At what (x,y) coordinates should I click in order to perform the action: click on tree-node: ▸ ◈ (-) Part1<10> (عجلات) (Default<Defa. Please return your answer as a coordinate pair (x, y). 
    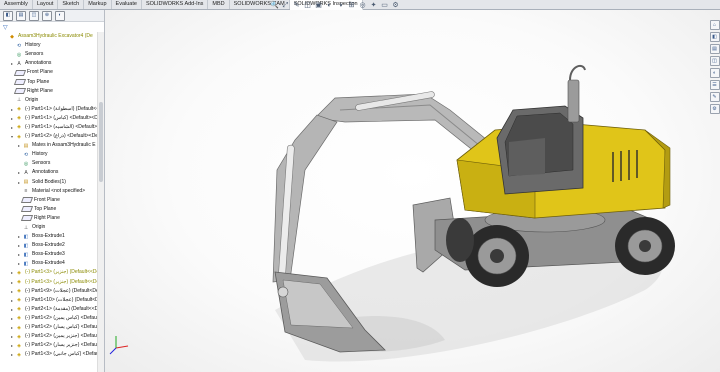
    Looking at the image, I should click on (52, 300).